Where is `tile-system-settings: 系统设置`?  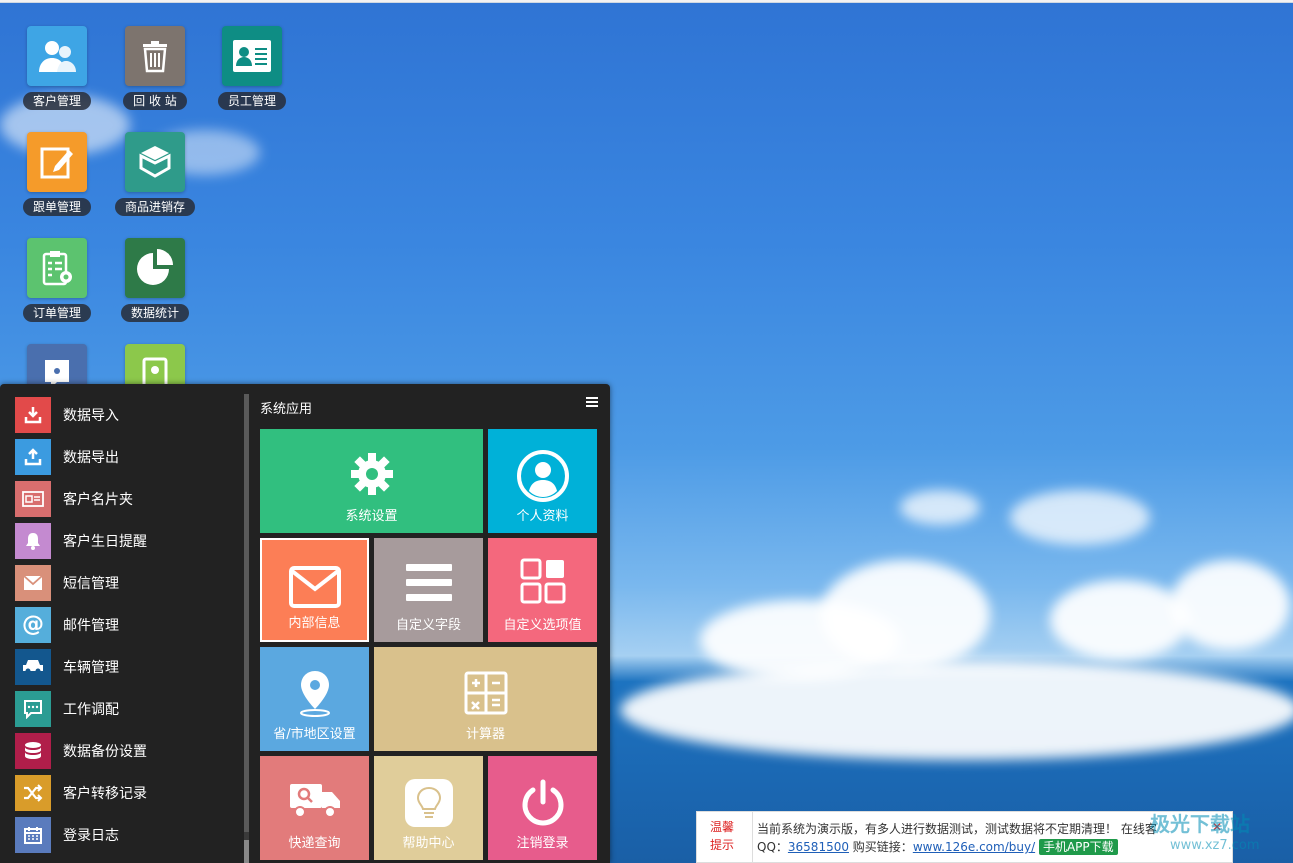
tile-system-settings: 系统设置 is located at coordinates (371, 481).